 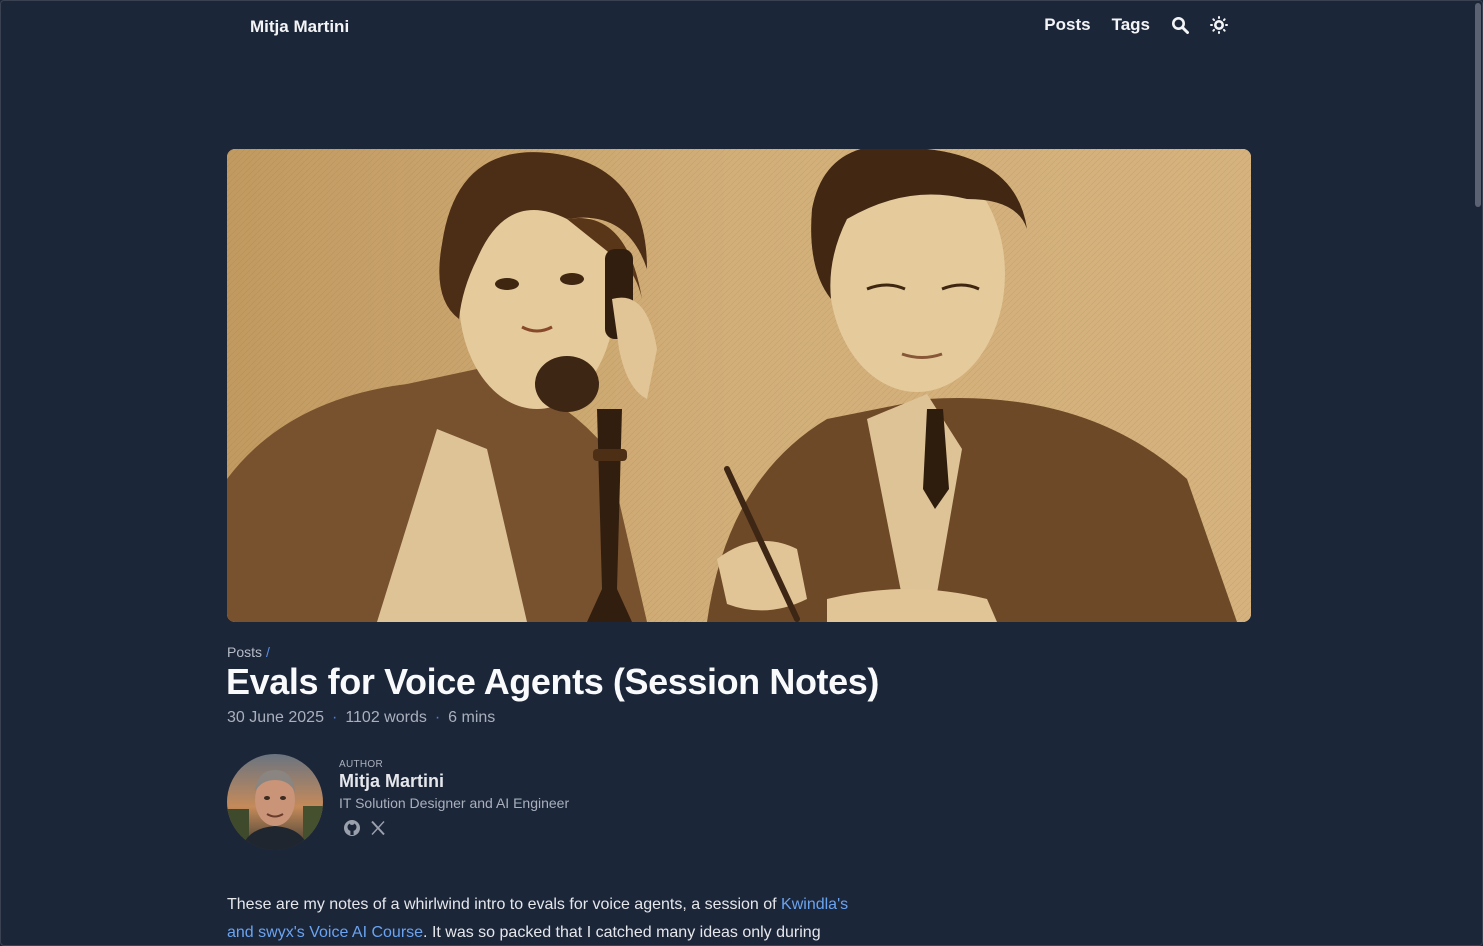 I want to click on nav-tags-link: Tags, so click(x=1131, y=25).